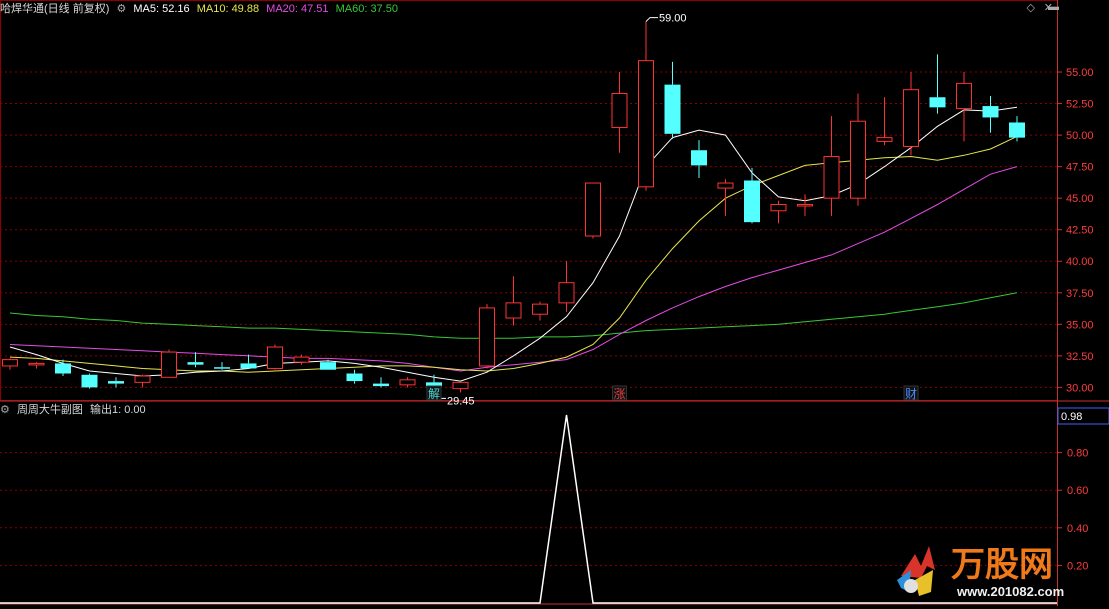 The width and height of the screenshot is (1109, 609). What do you see at coordinates (1077, 491) in the screenshot?
I see `sub-y-tick-label: 0.60` at bounding box center [1077, 491].